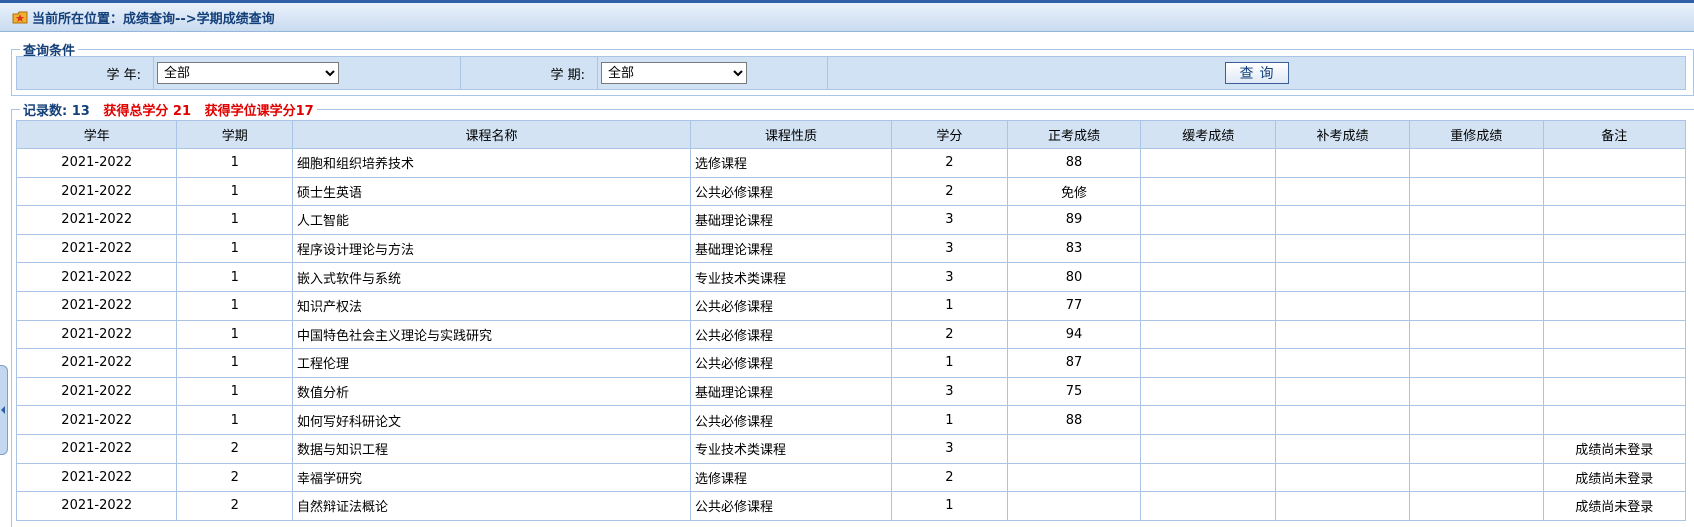  I want to click on cell-course-type: 基础理论课程, so click(791, 391).